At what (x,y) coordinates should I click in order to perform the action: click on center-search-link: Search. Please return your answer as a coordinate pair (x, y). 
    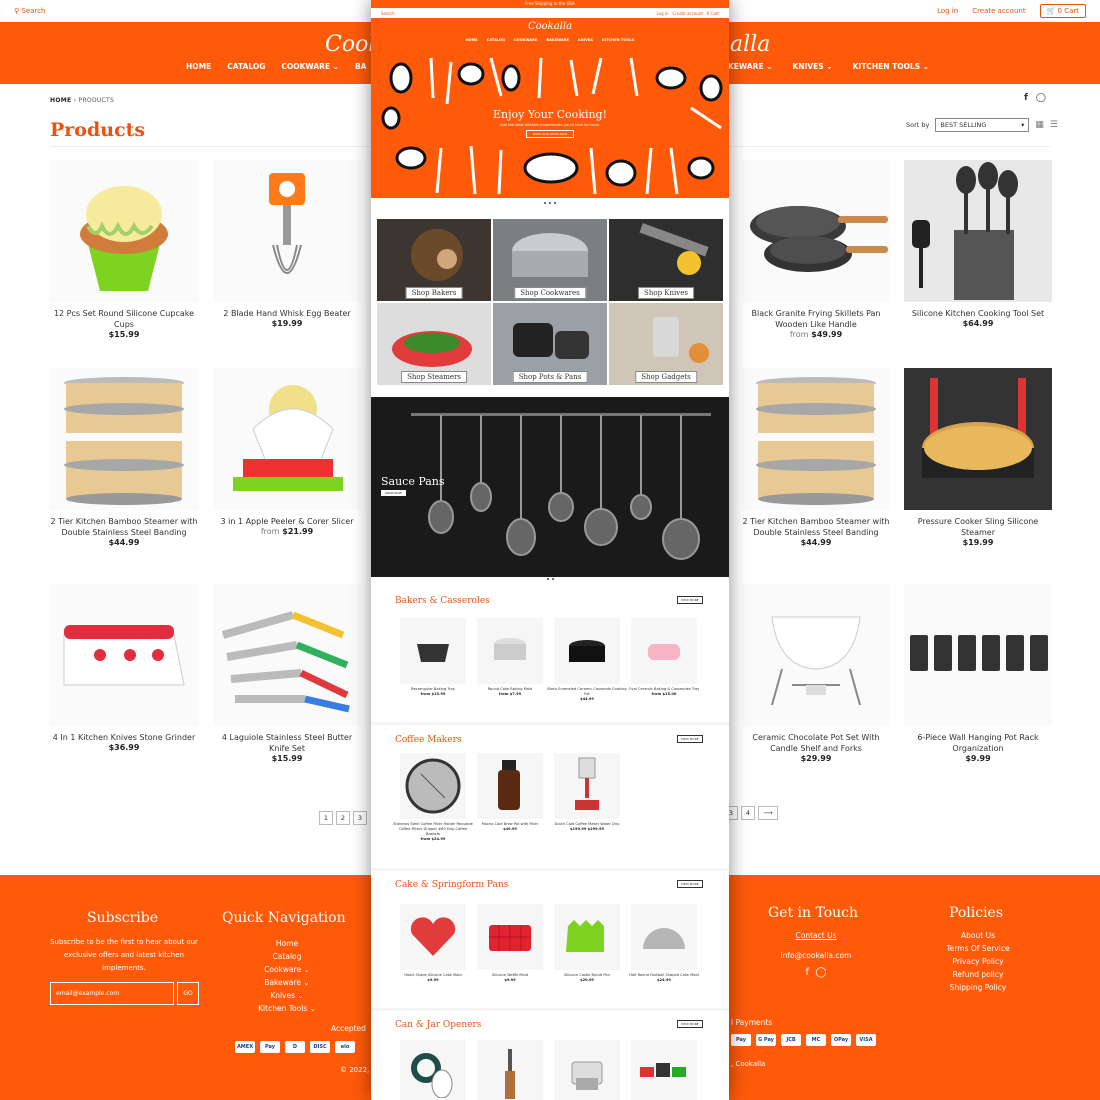
    Looking at the image, I should click on (388, 13).